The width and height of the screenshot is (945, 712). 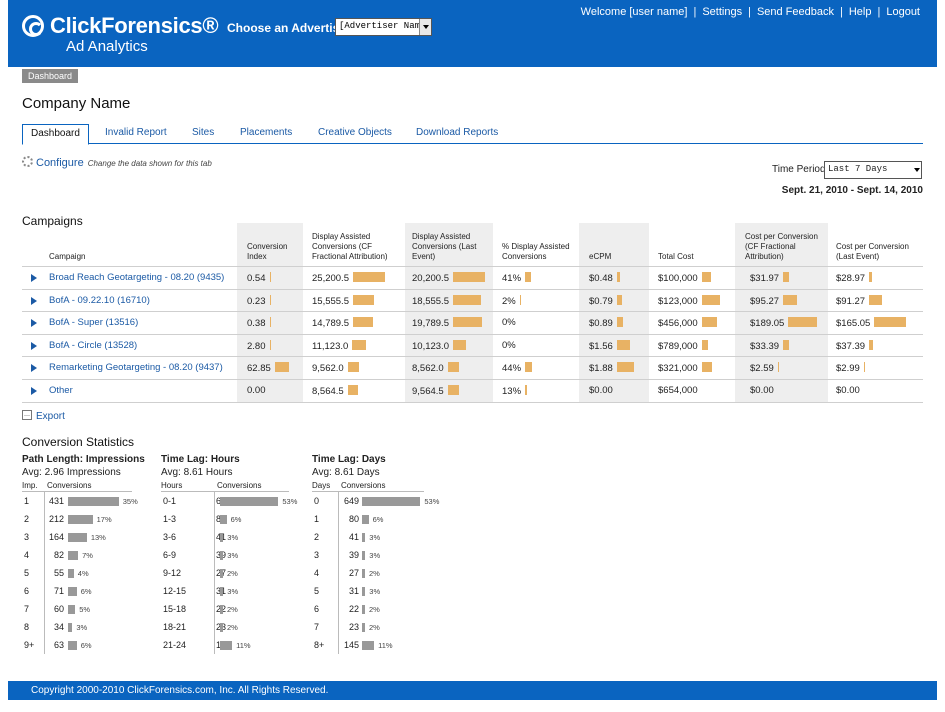 I want to click on campaign-name-link: BofA - 09.22.10 (16710), so click(x=99, y=300).